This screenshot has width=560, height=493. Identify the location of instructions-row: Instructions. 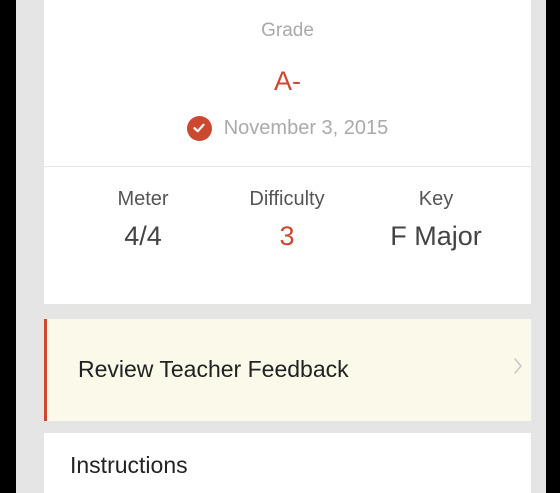
(287, 463).